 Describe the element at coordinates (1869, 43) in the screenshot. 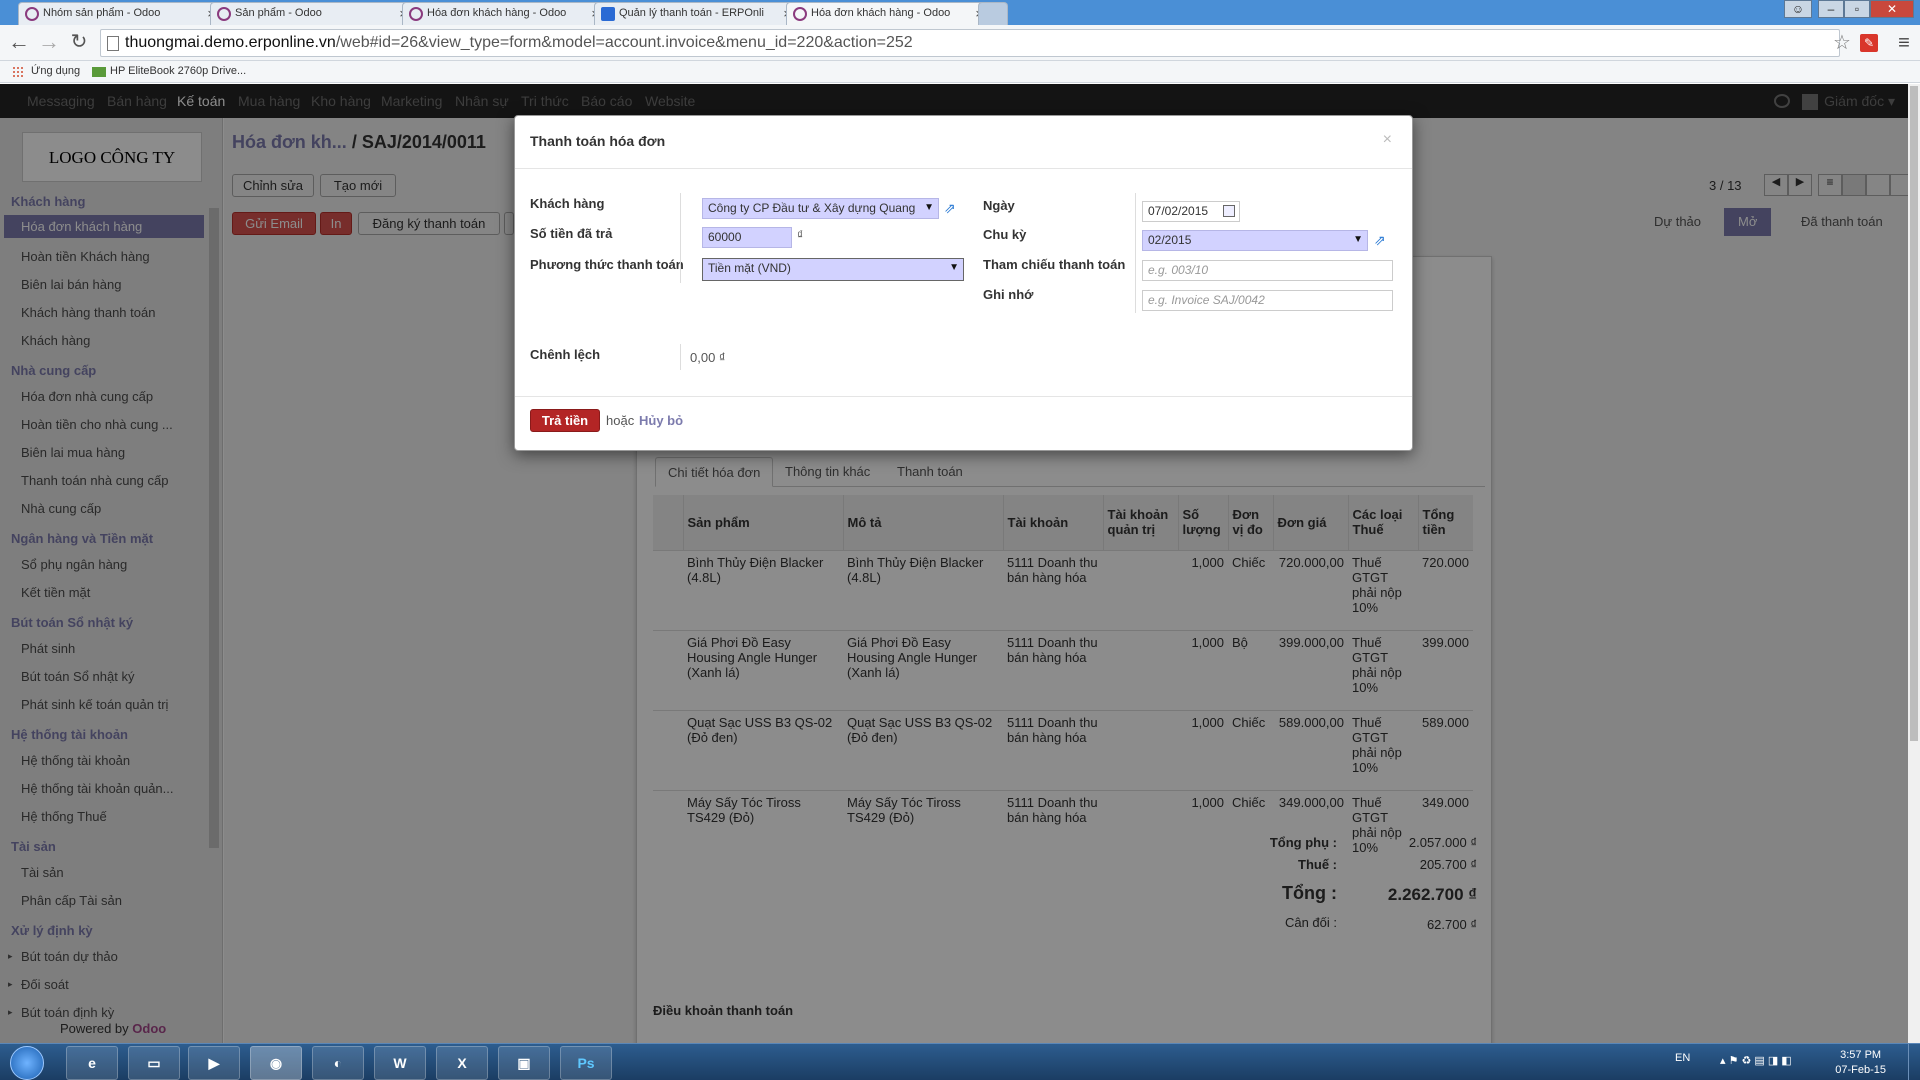

I see `acrobat-extension-icon: ✎` at that location.